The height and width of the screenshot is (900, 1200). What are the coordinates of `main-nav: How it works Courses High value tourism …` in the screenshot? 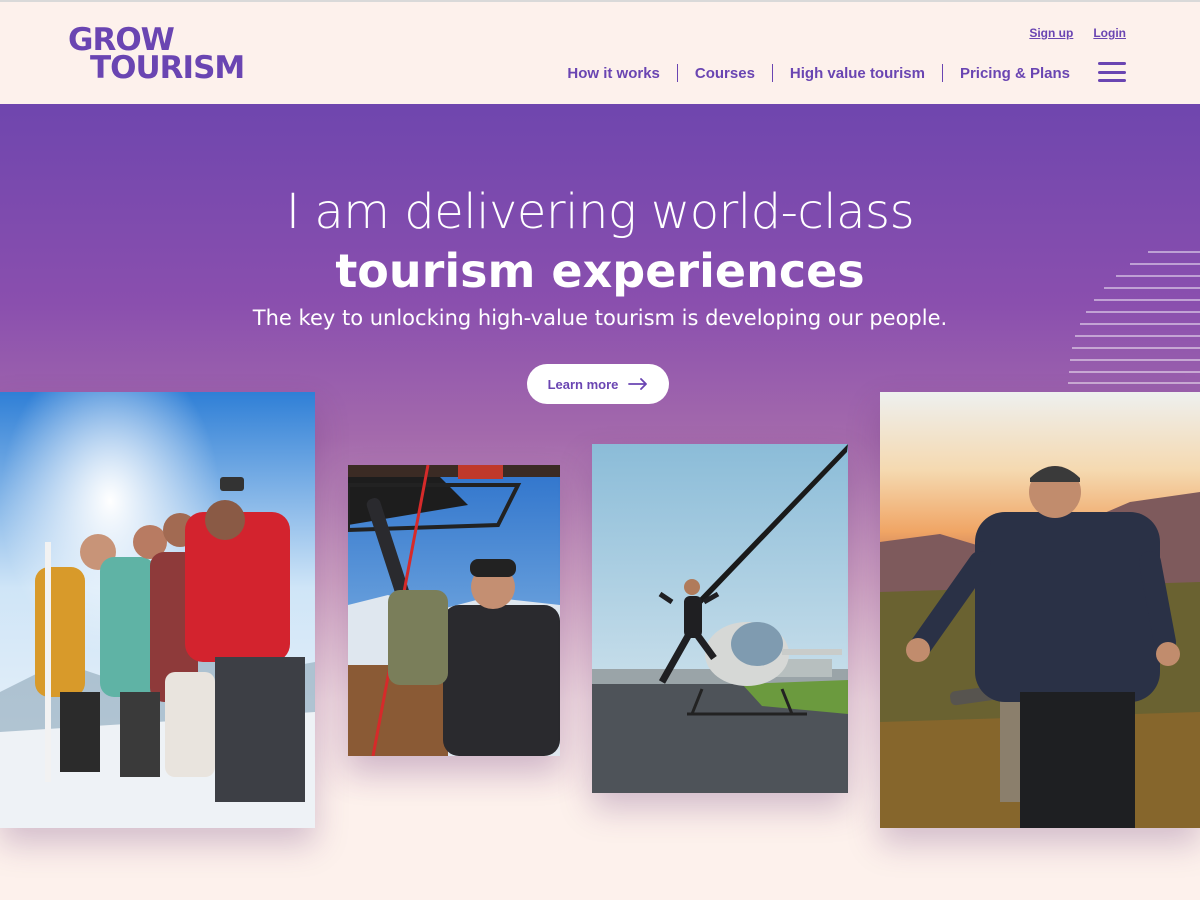 It's located at (818, 73).